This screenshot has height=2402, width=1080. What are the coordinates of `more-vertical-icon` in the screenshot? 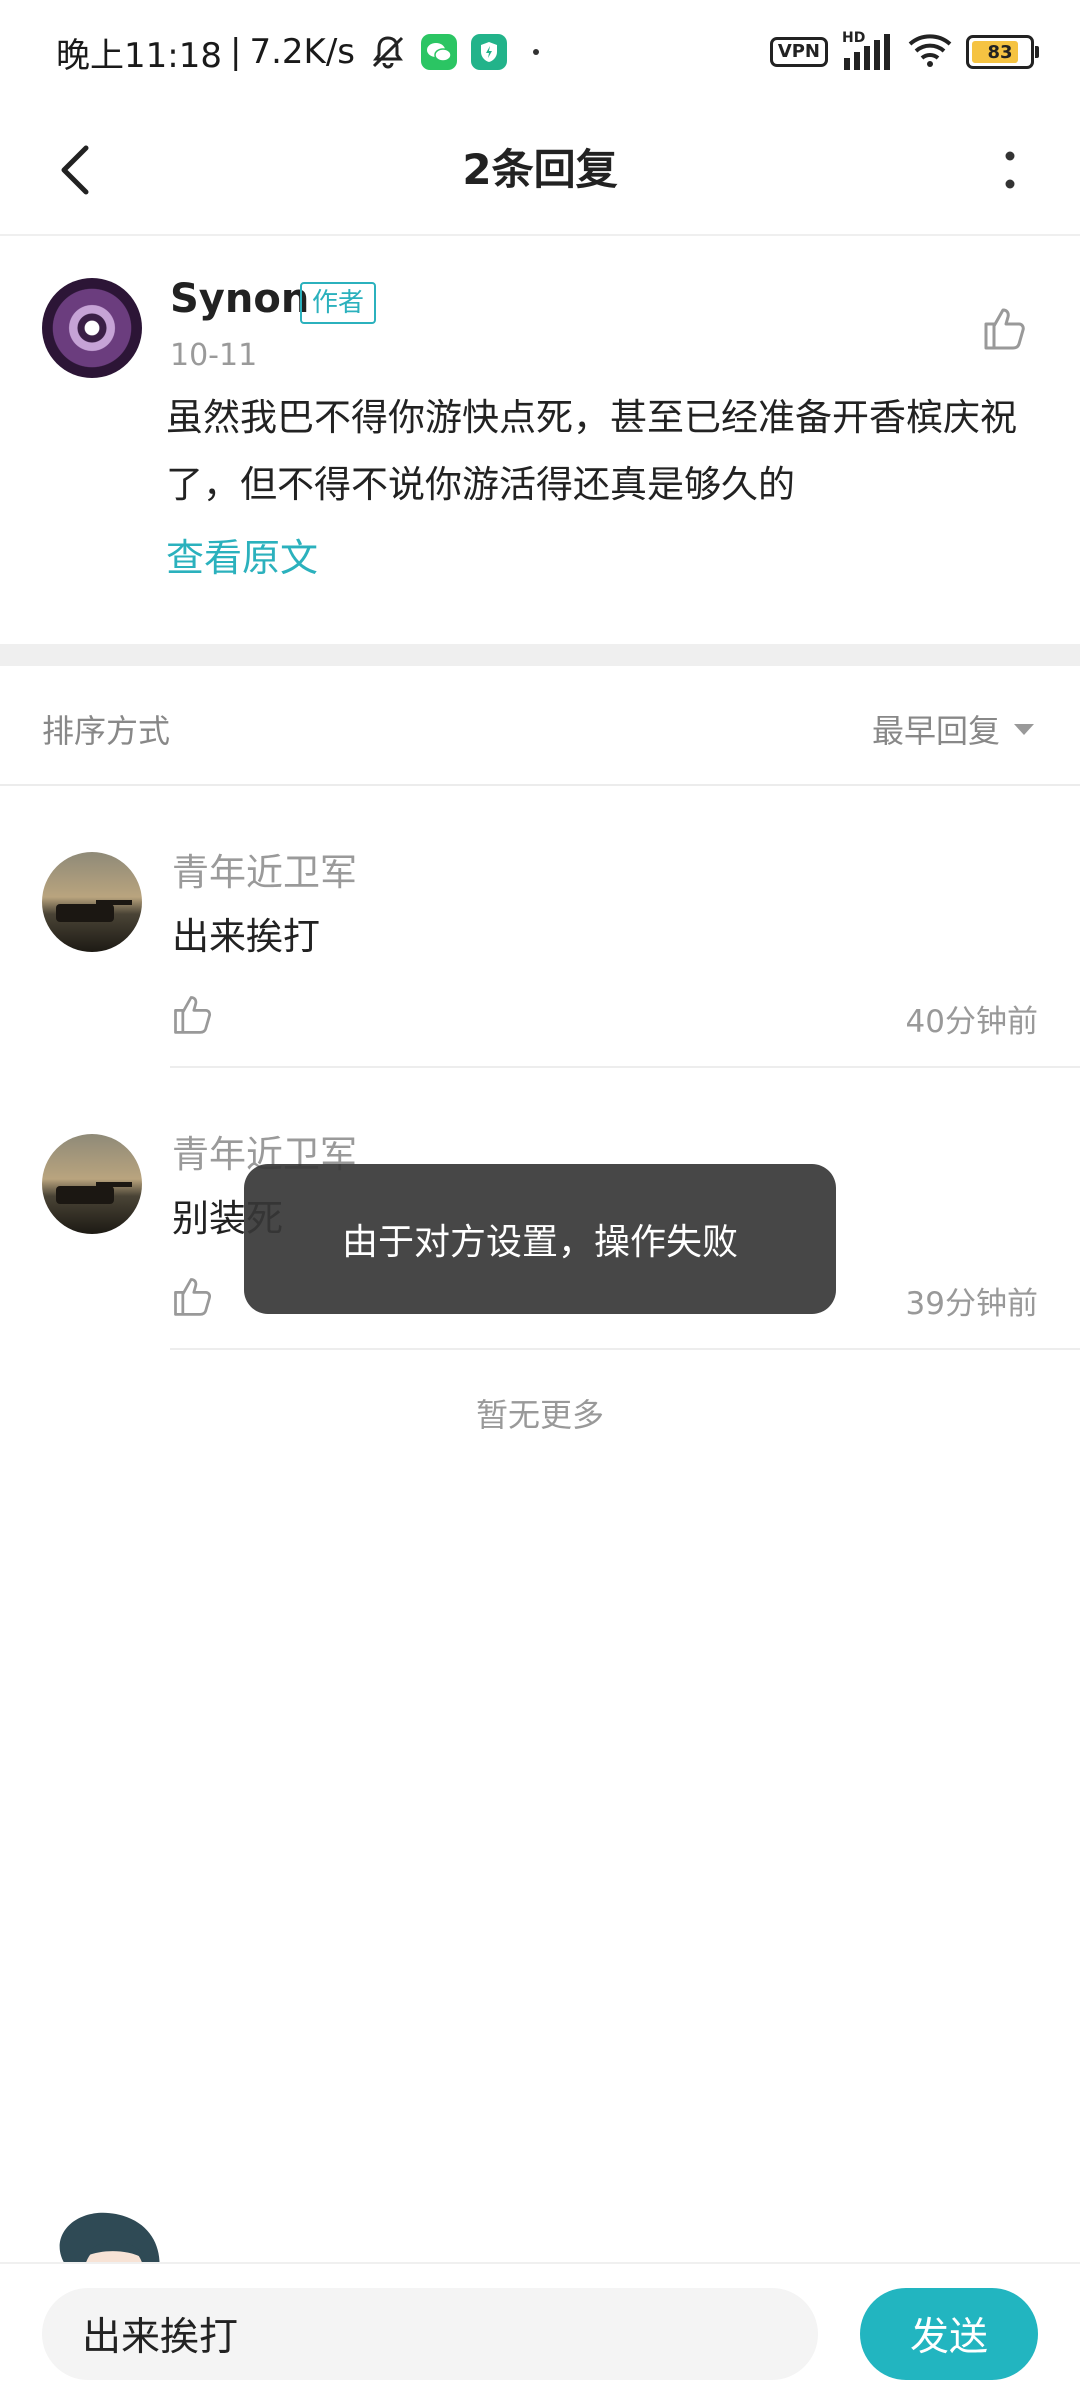 It's located at (1010, 170).